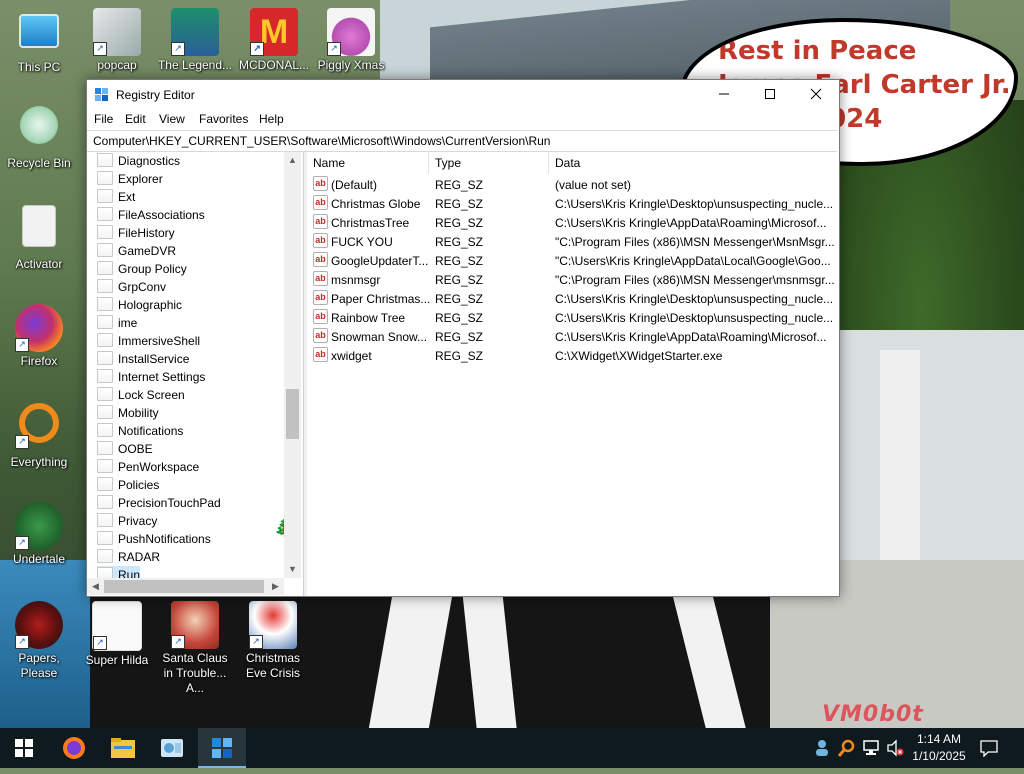  What do you see at coordinates (148, 467) in the screenshot?
I see `tree-item: PenWorkspace` at bounding box center [148, 467].